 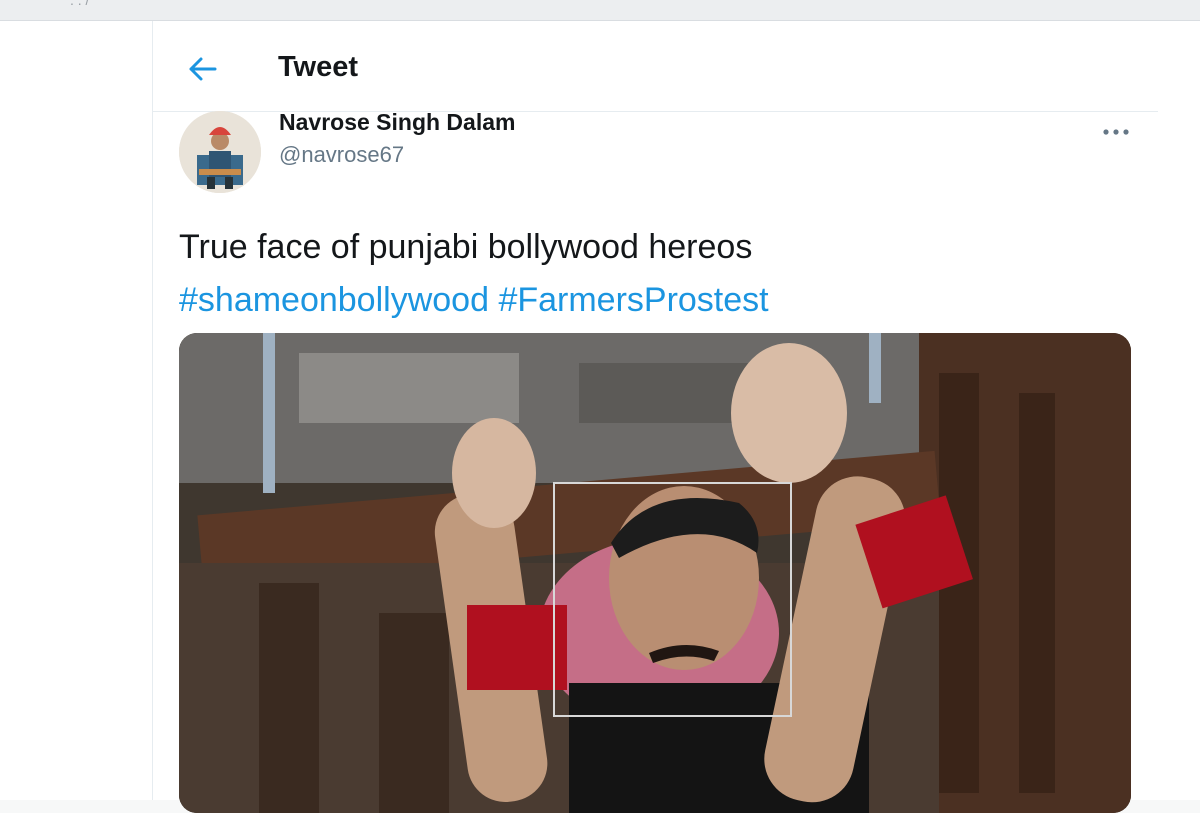 What do you see at coordinates (466, 247) in the screenshot?
I see `tweet-body: True face of punjabi bollywood hereos` at bounding box center [466, 247].